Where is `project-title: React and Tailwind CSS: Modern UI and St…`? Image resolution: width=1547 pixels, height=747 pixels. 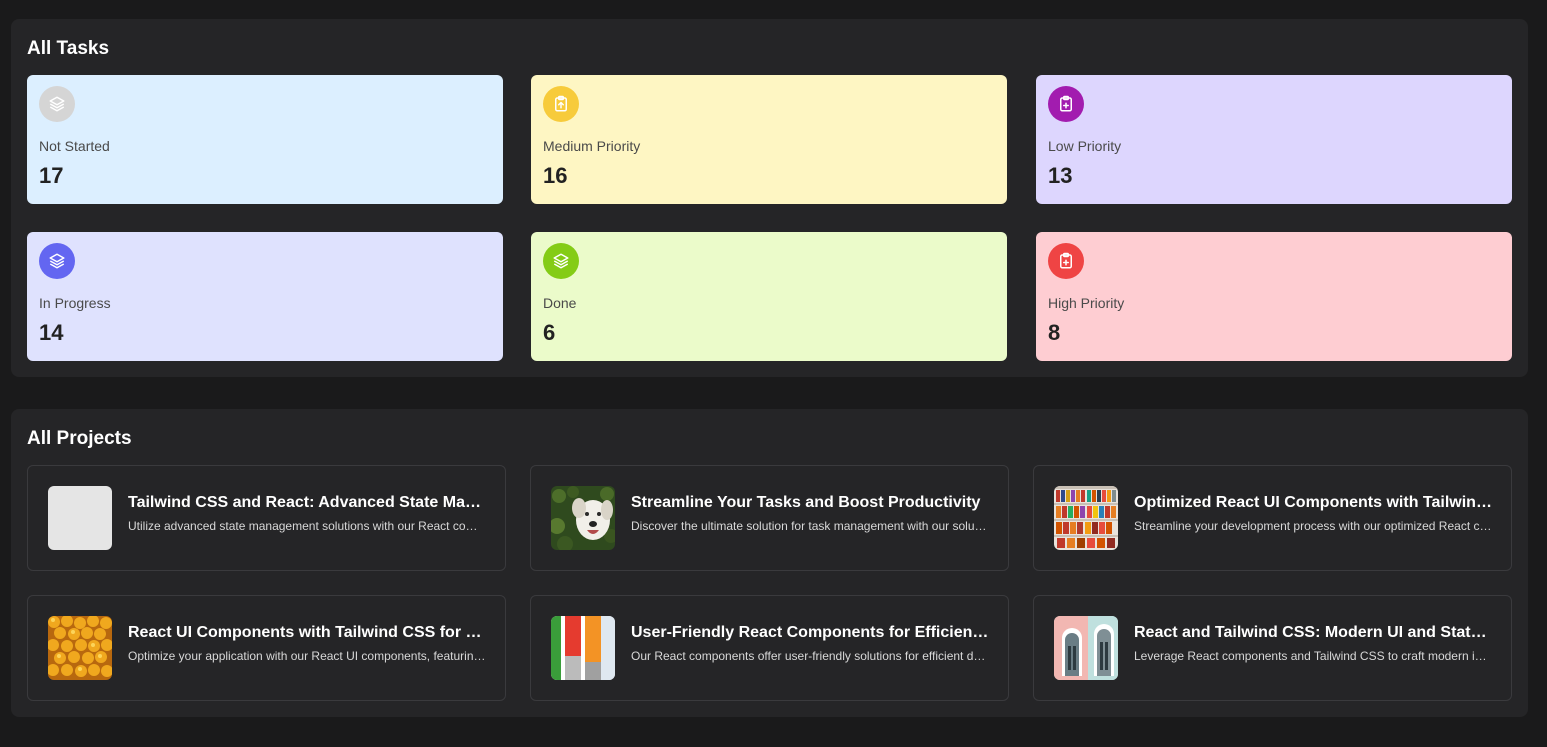 project-title: React and Tailwind CSS: Modern UI and St… is located at coordinates (1313, 632).